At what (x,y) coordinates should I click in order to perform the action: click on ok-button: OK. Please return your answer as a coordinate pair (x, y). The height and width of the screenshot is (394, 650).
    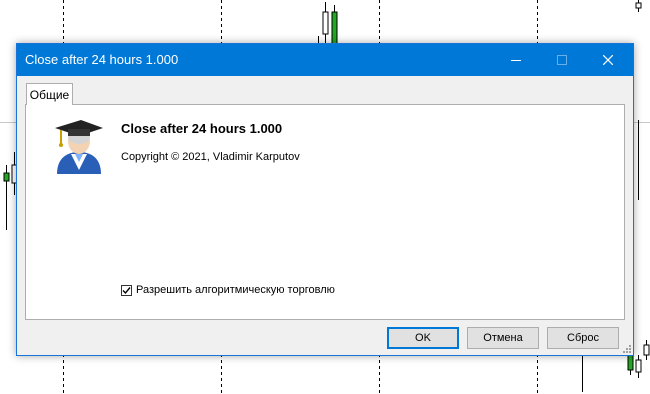
    Looking at the image, I should click on (423, 338).